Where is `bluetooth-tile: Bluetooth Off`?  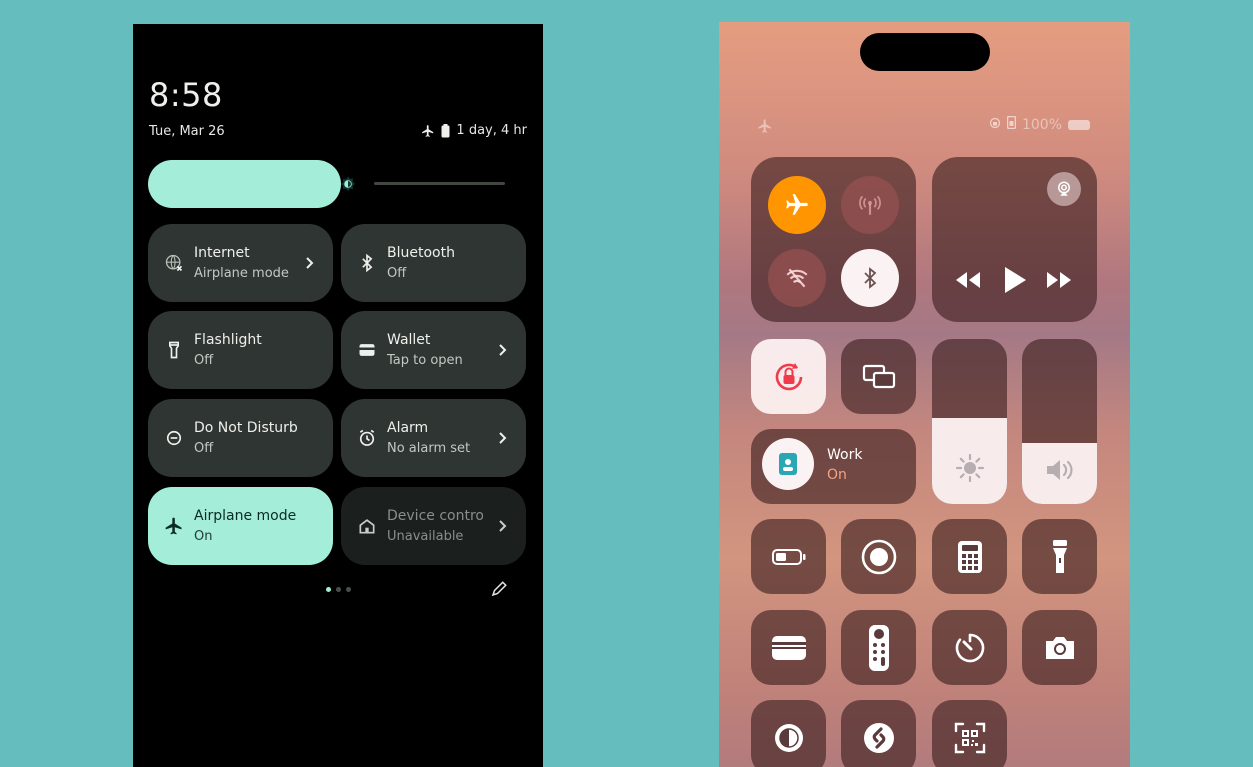
bluetooth-tile: Bluetooth Off is located at coordinates (433, 263).